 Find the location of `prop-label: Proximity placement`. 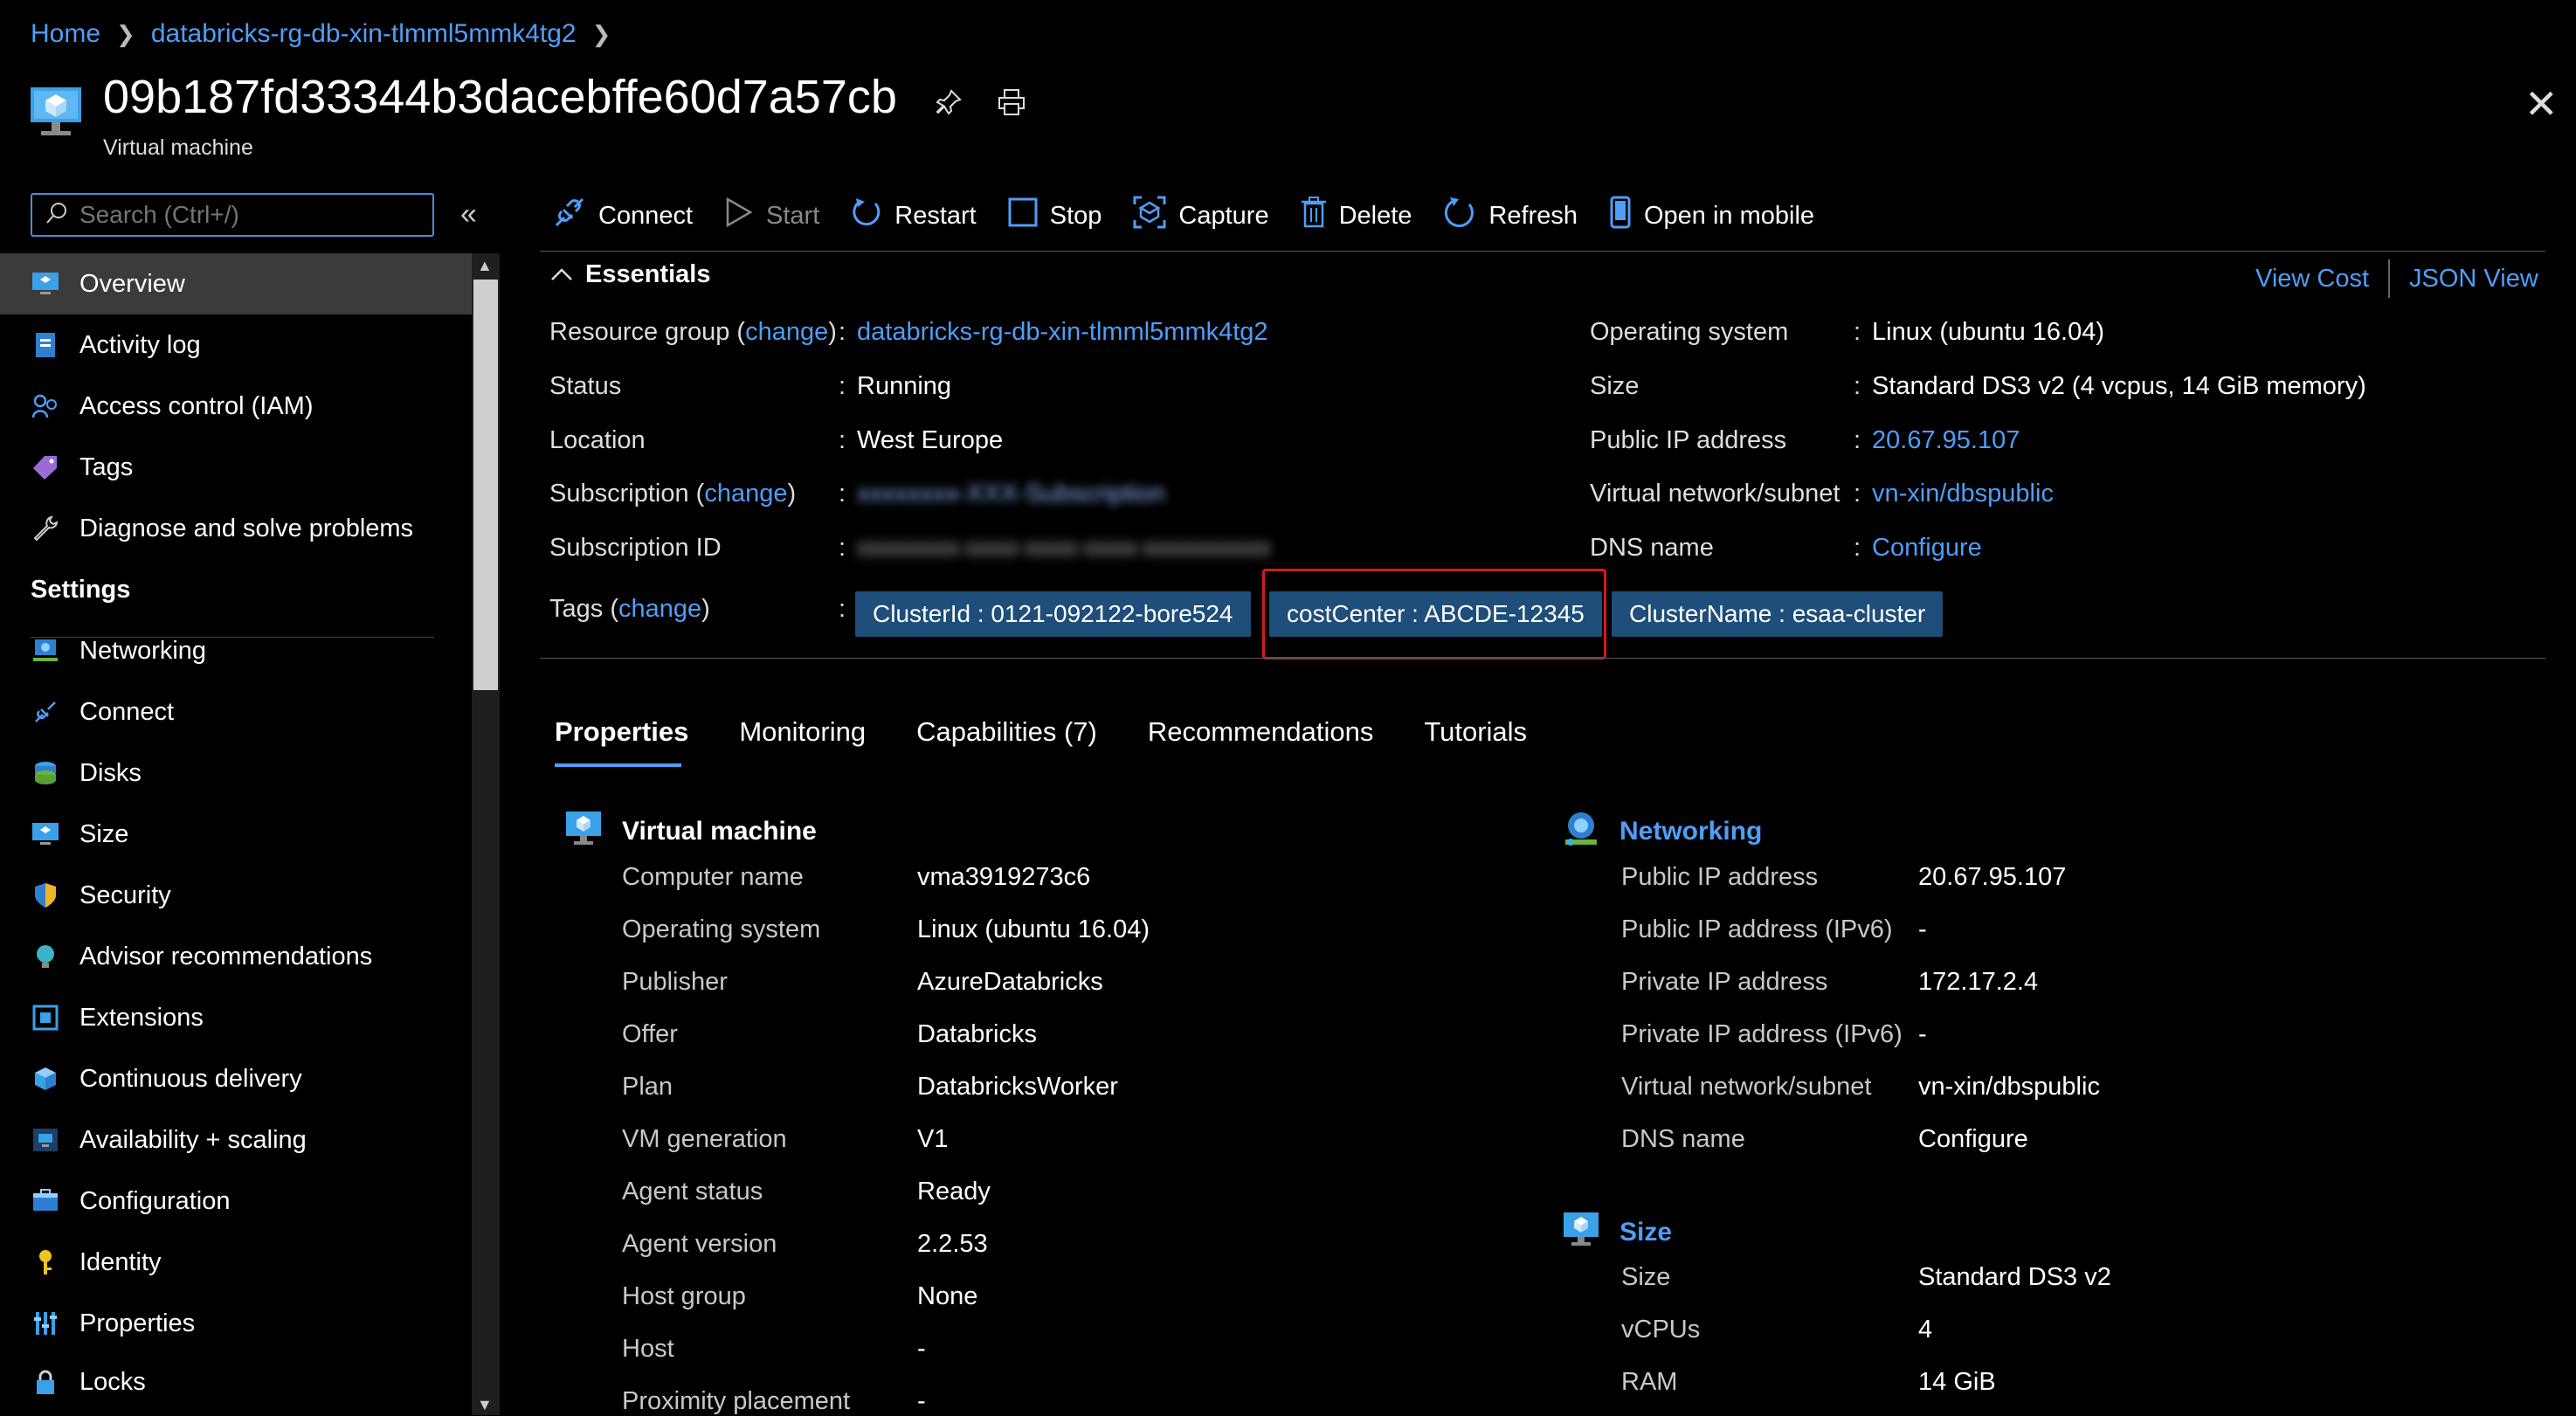

prop-label: Proximity placement is located at coordinates (736, 1401).